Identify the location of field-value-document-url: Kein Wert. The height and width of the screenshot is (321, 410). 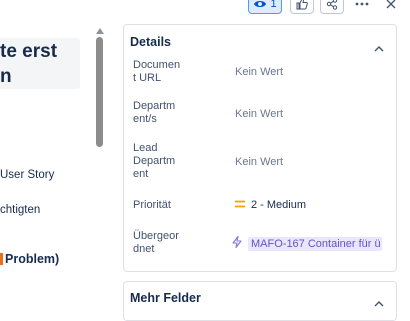
(259, 72).